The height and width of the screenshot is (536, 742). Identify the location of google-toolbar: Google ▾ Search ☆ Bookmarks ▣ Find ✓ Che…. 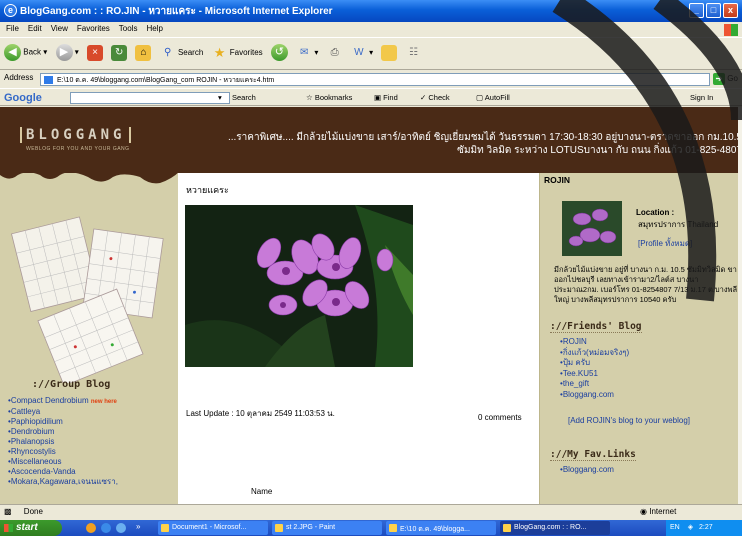
(371, 97).